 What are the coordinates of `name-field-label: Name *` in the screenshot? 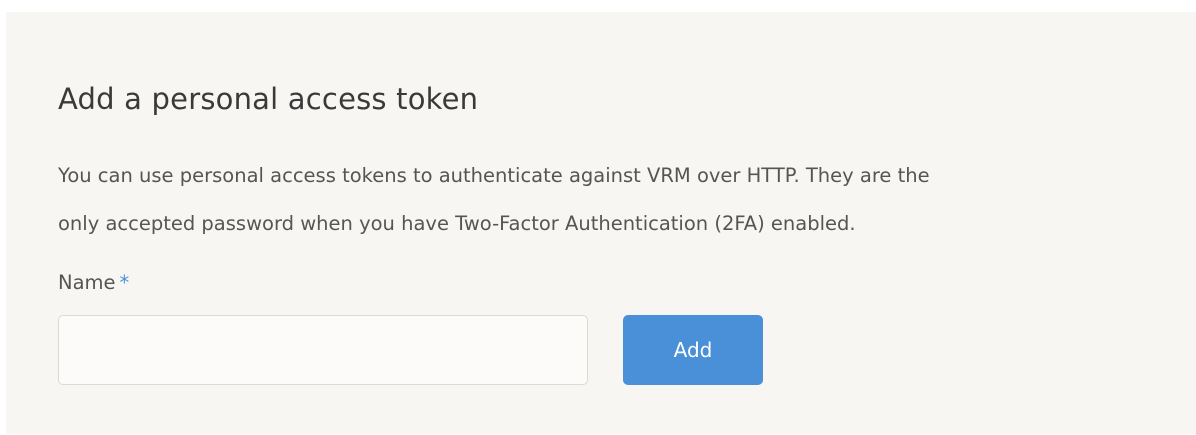 It's located at (93, 282).